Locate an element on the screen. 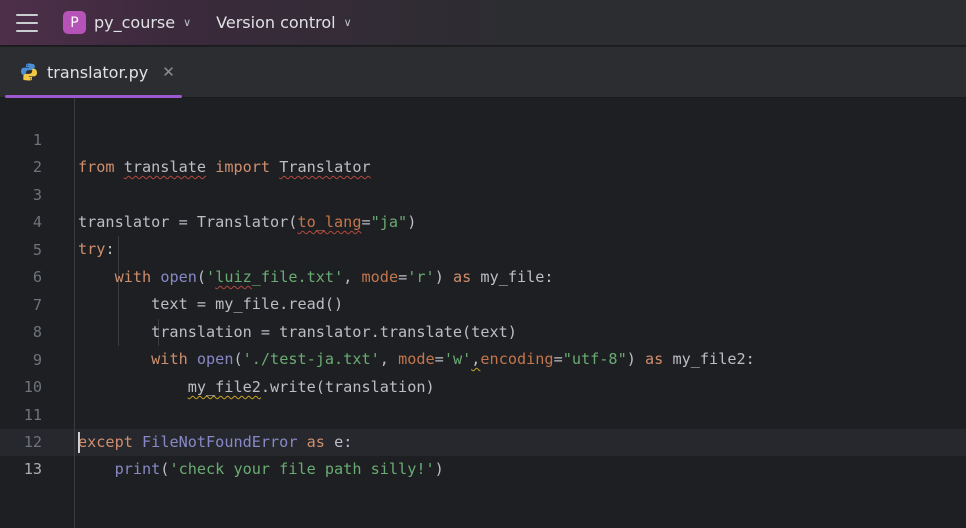 Image resolution: width=966 pixels, height=528 pixels. tab-translator-py: translator.py ✕ is located at coordinates (93, 72).